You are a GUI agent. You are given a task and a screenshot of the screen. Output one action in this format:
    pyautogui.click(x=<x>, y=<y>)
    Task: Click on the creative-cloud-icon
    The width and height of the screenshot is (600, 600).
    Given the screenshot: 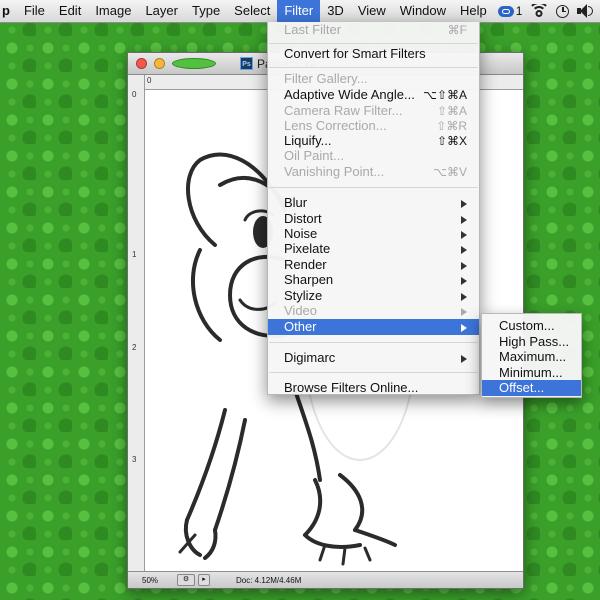 What is the action you would take?
    pyautogui.click(x=505, y=11)
    